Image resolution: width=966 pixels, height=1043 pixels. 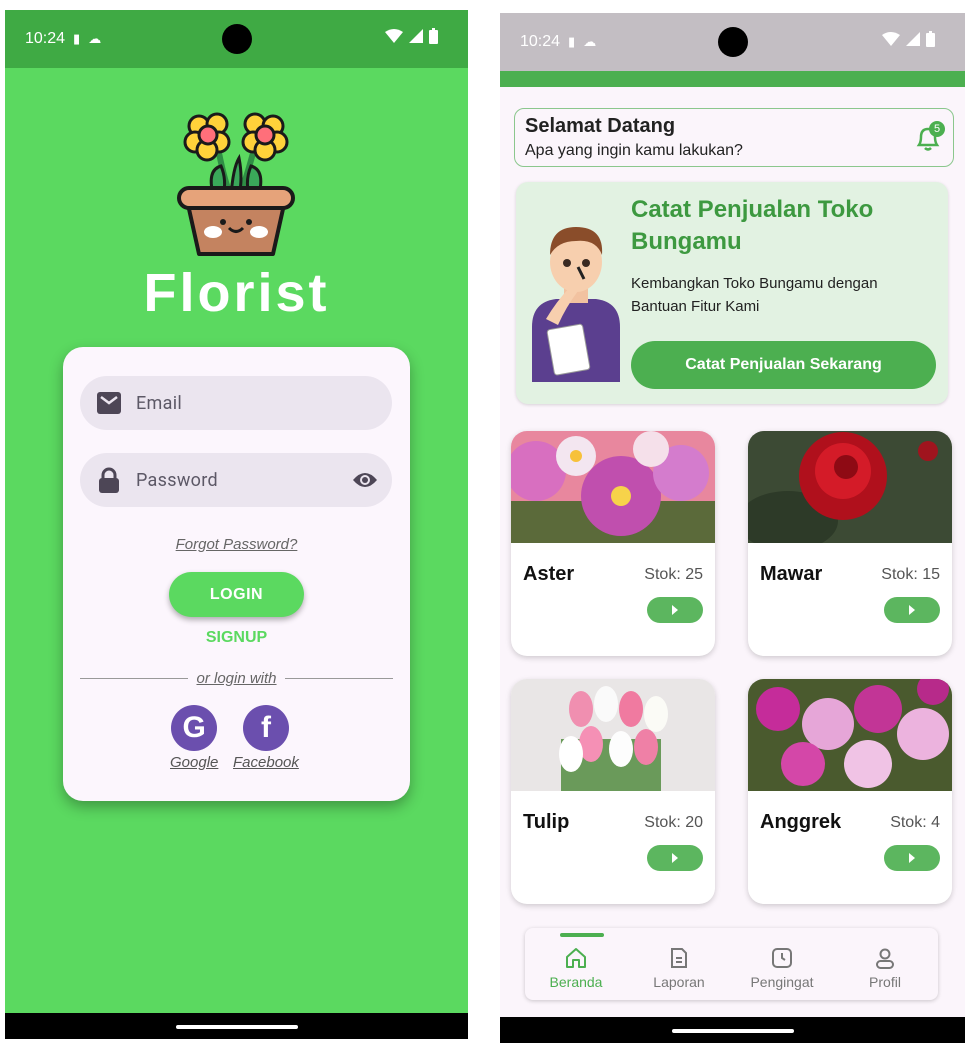 What do you see at coordinates (236, 184) in the screenshot?
I see `flower-pot-logo` at bounding box center [236, 184].